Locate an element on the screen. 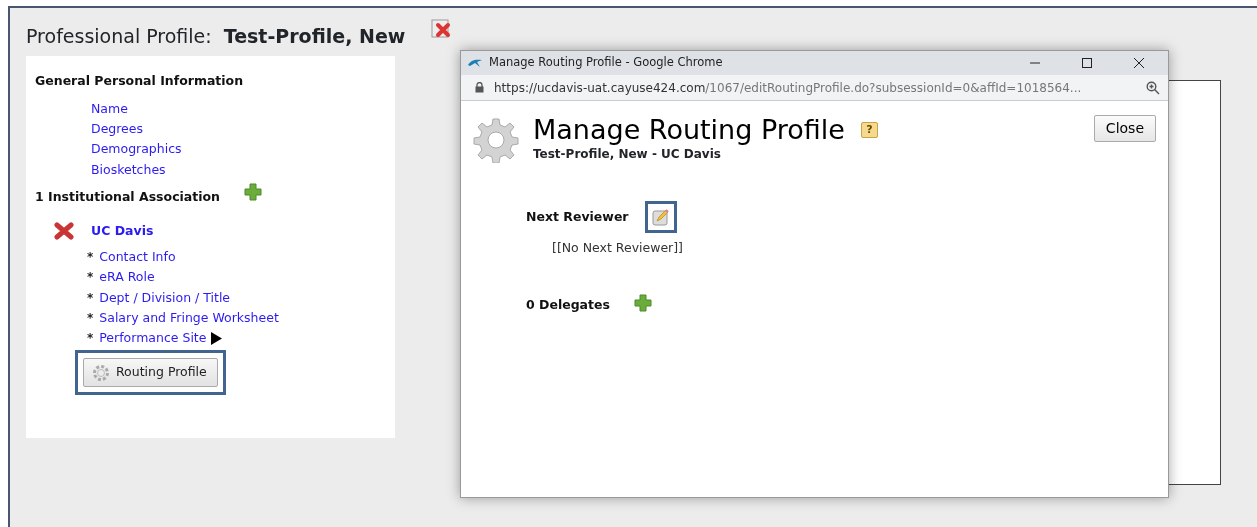 The width and height of the screenshot is (1257, 527). nav-link: Name is located at coordinates (109, 108).